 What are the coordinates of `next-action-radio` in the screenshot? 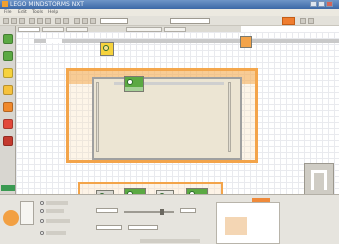 It's located at (42, 233).